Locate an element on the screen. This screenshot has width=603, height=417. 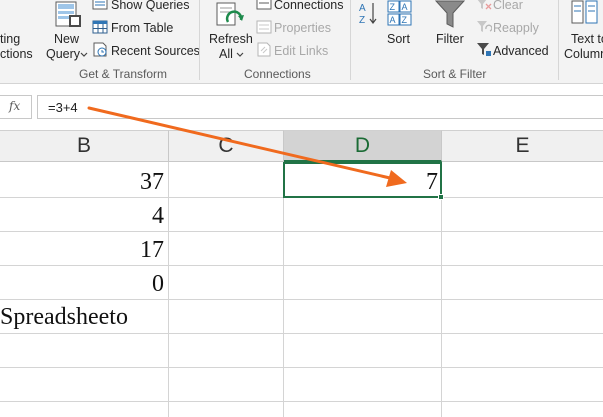
advanced-filter-icon is located at coordinates (484, 49).